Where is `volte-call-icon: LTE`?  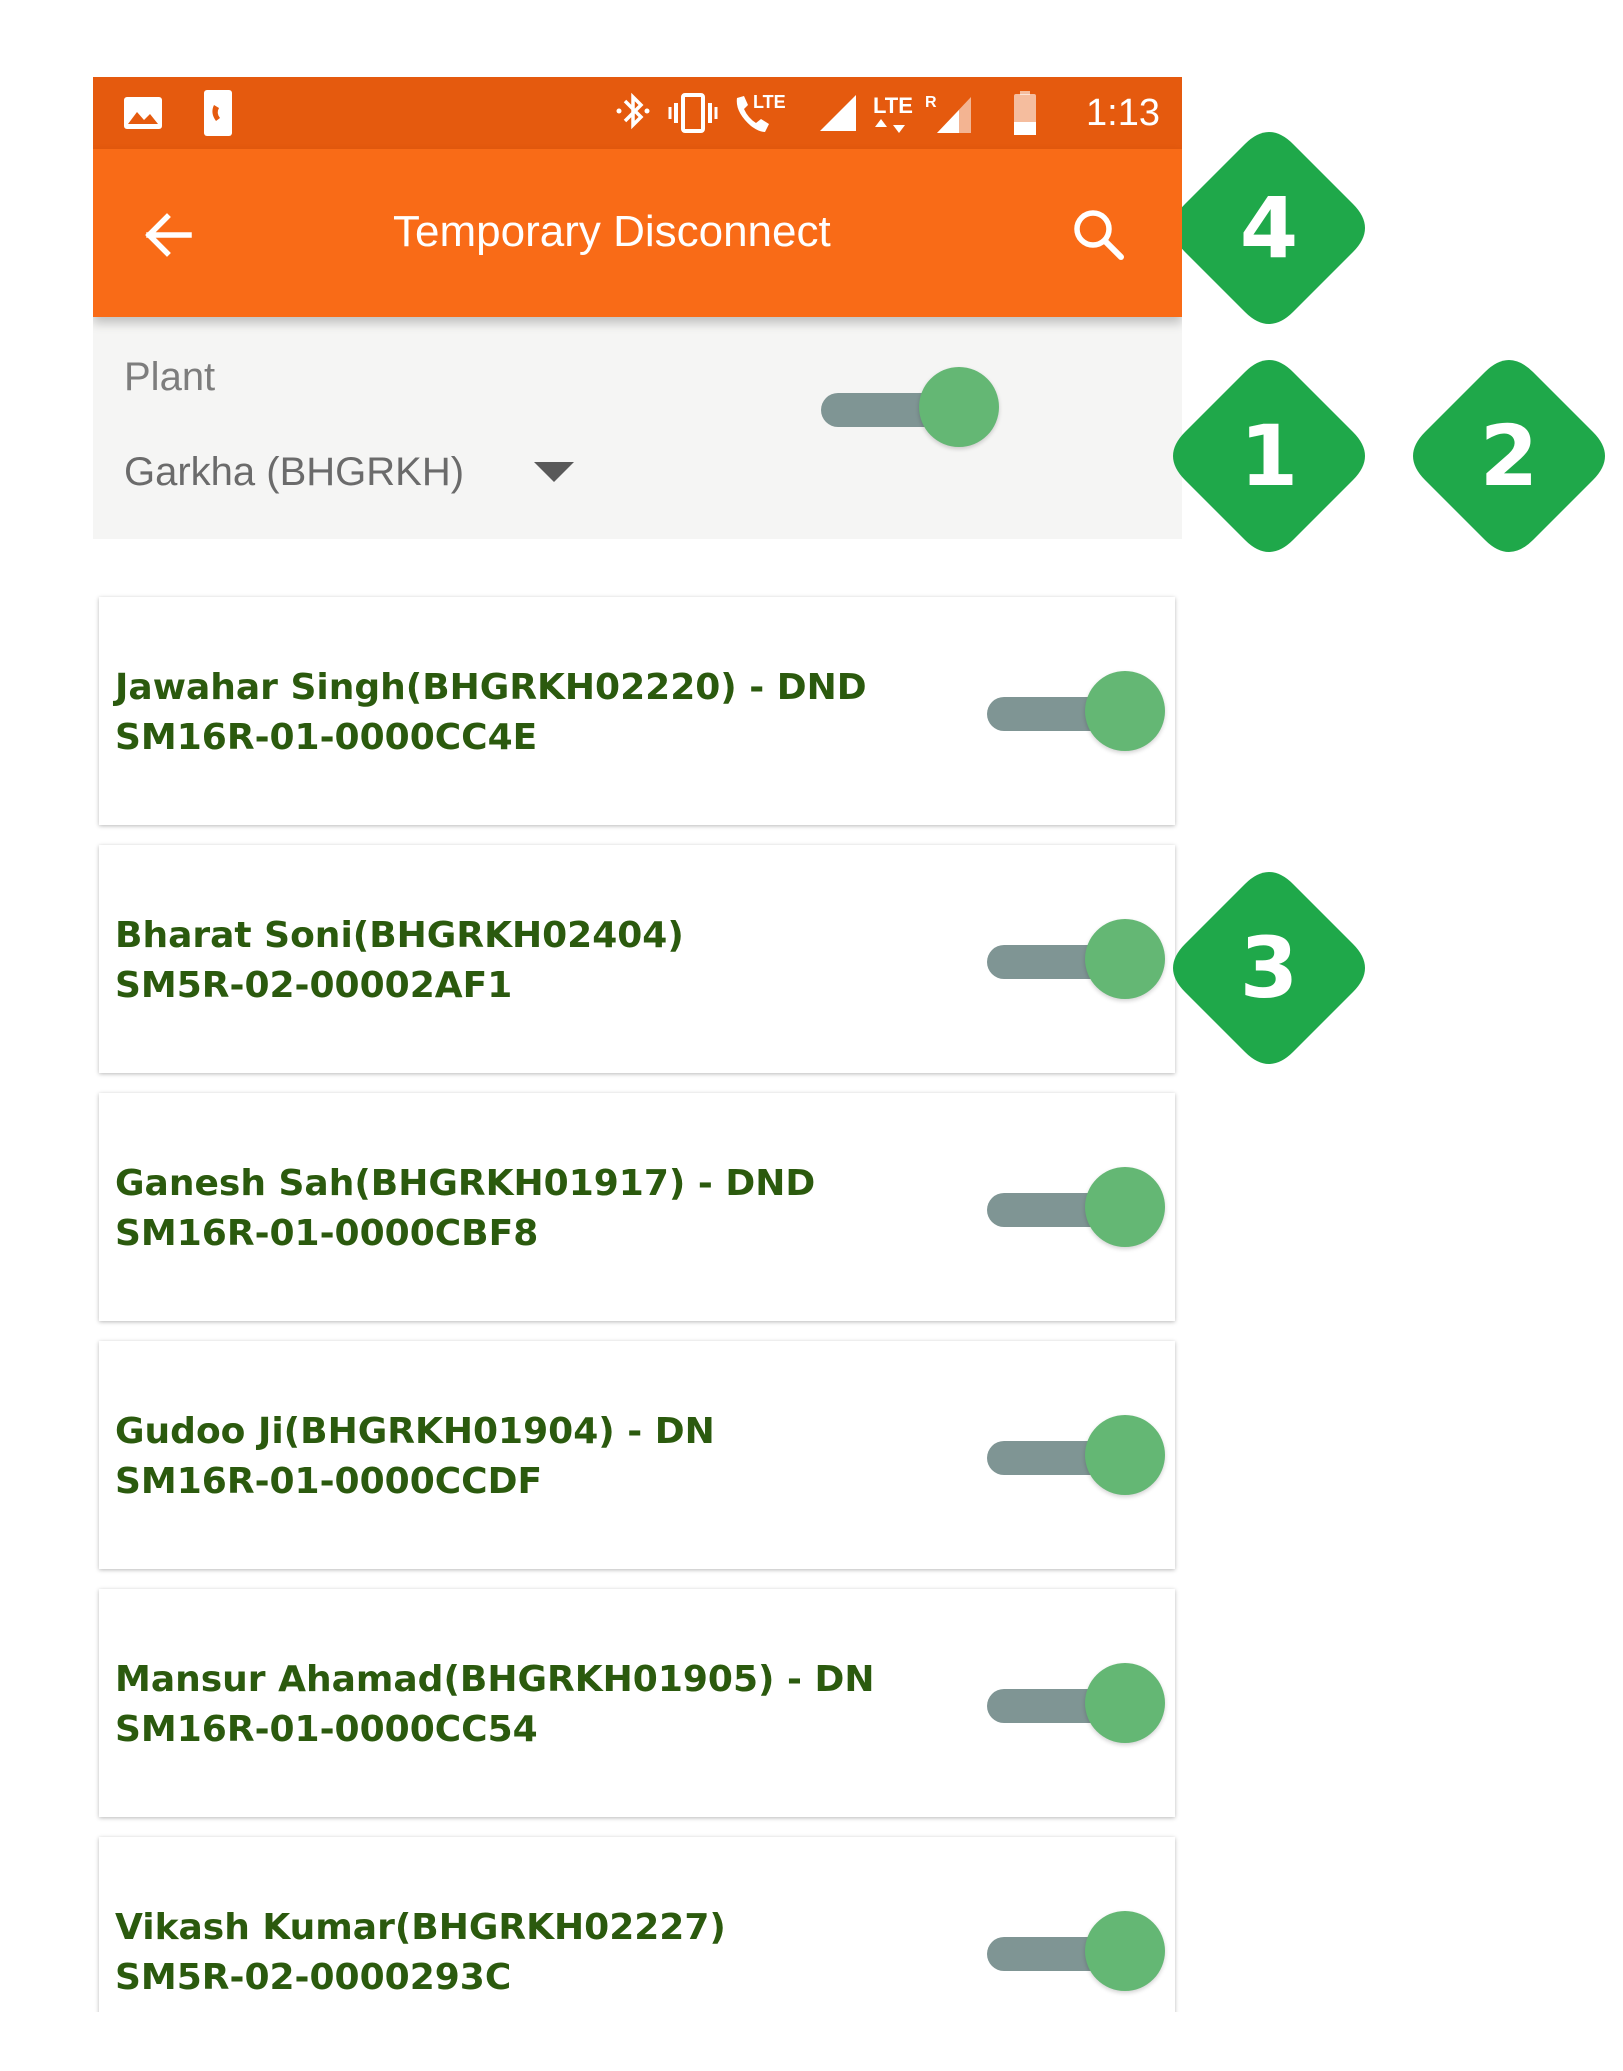 volte-call-icon: LTE is located at coordinates (761, 113).